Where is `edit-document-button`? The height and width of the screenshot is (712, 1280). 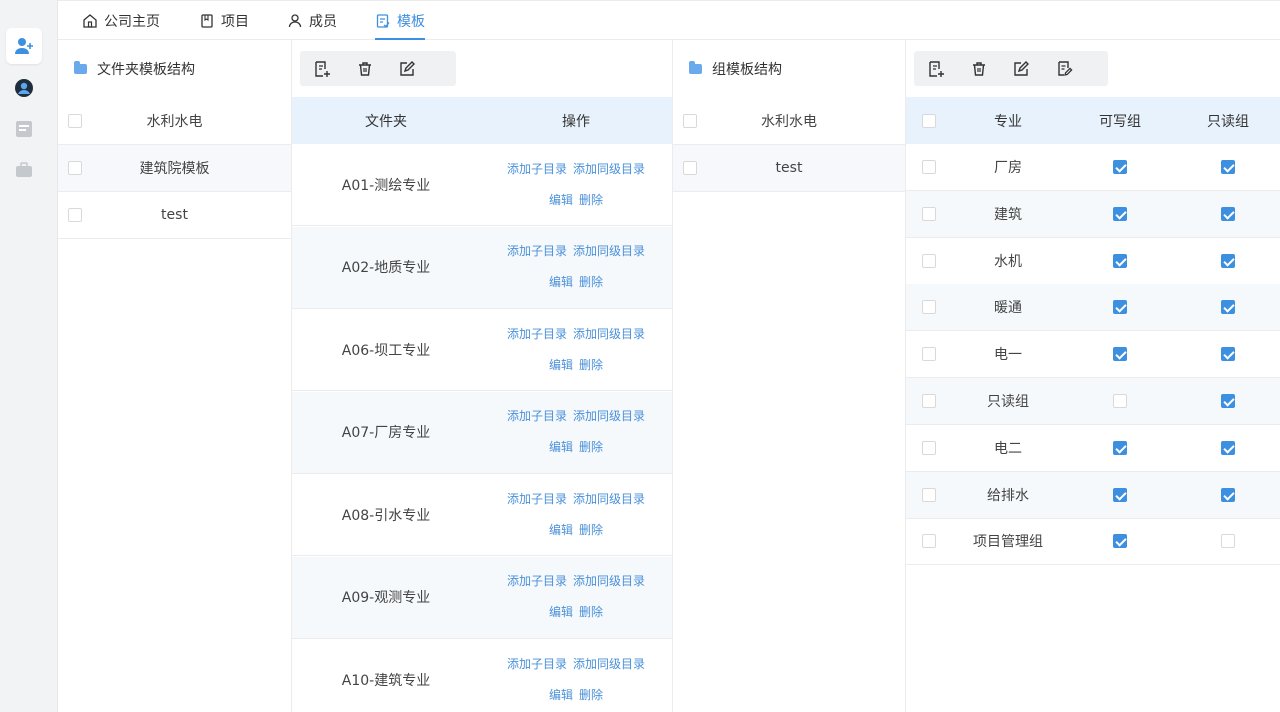
edit-document-button is located at coordinates (1064, 68).